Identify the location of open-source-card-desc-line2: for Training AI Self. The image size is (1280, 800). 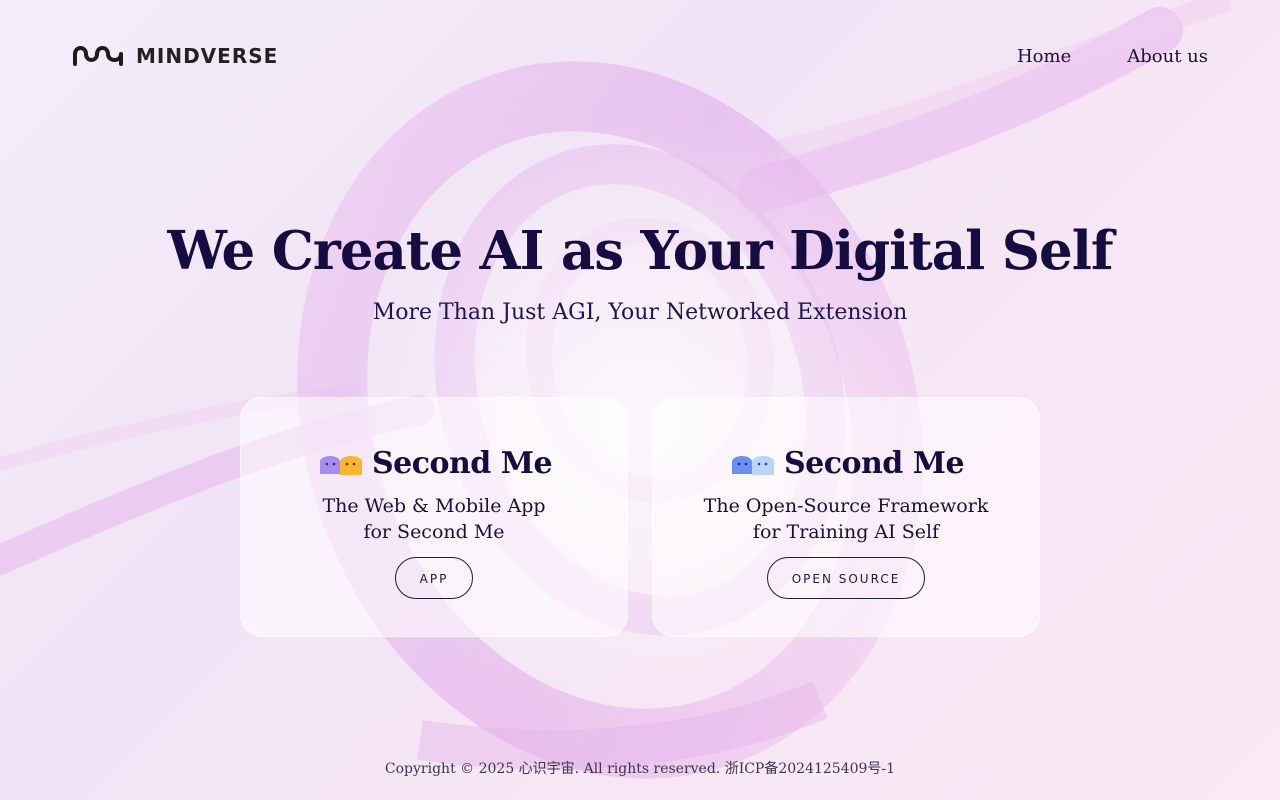
(846, 532).